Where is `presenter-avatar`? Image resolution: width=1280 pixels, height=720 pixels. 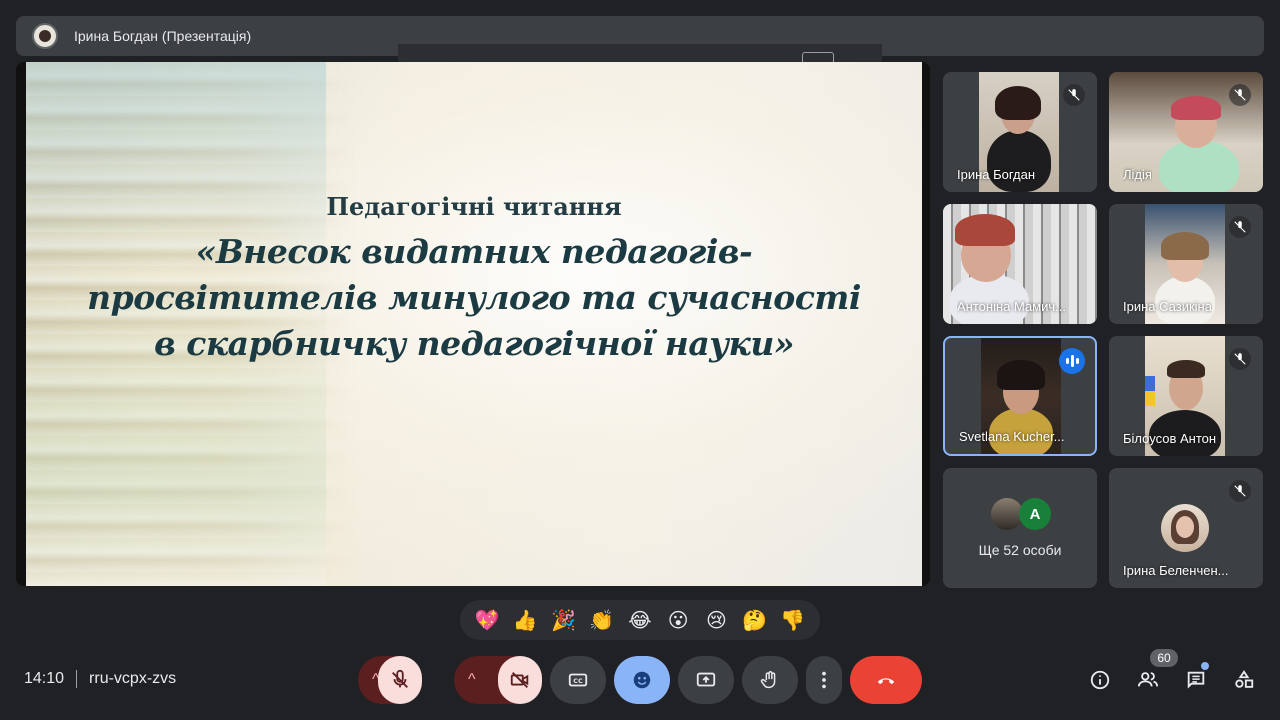
presenter-avatar is located at coordinates (45, 36).